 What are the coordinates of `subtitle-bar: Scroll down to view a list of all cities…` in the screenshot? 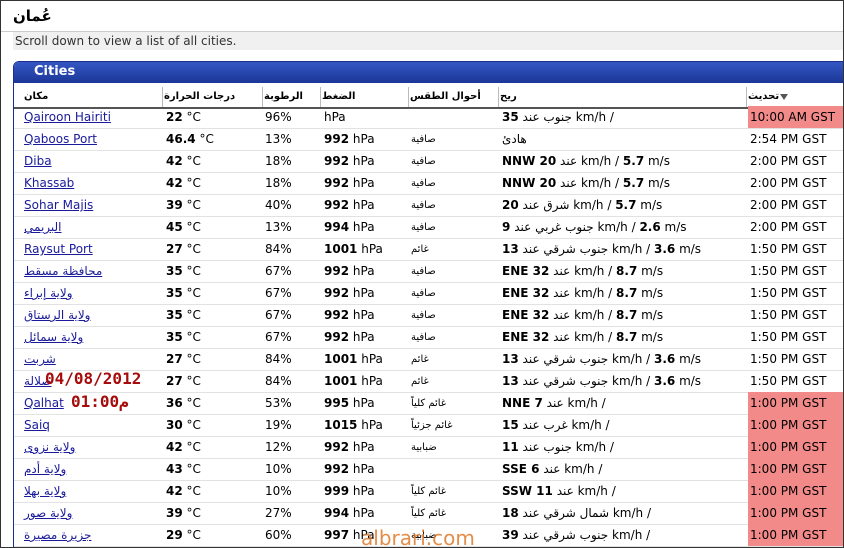 It's located at (428, 41).